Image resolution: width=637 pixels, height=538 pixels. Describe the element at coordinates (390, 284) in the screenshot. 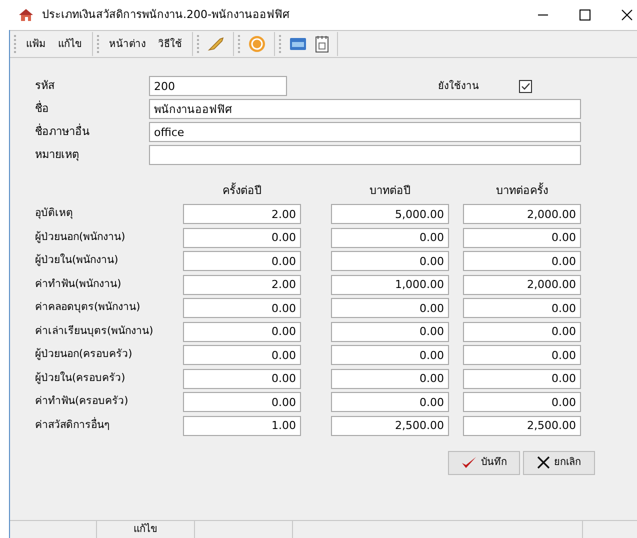

I see `amount-field: 1,000.00` at that location.